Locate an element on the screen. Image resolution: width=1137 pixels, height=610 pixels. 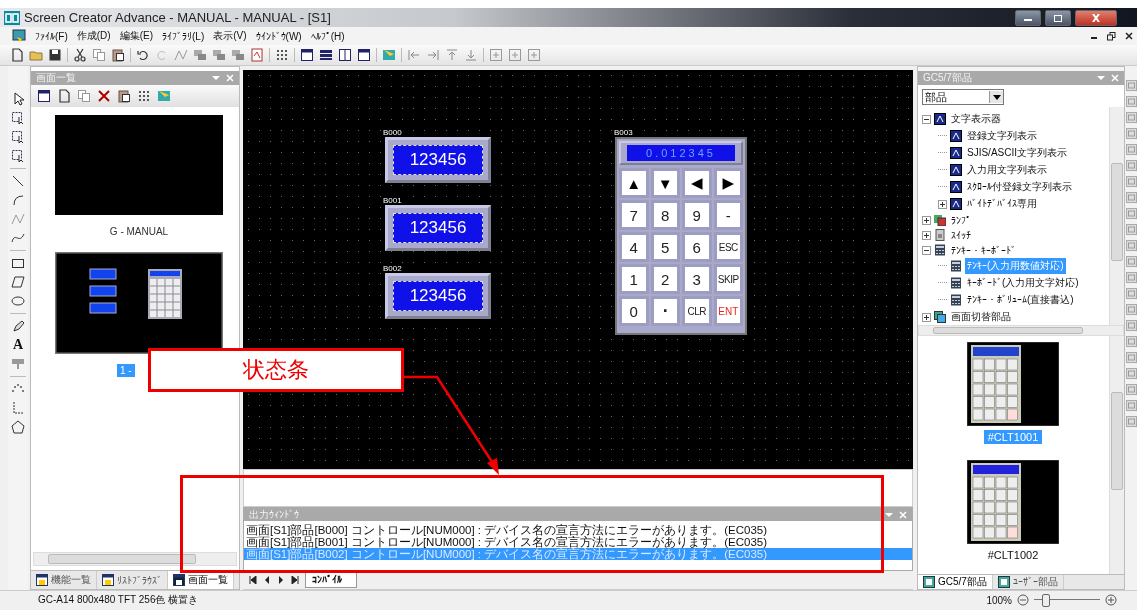
keypad-key: 3 is located at coordinates (697, 279).